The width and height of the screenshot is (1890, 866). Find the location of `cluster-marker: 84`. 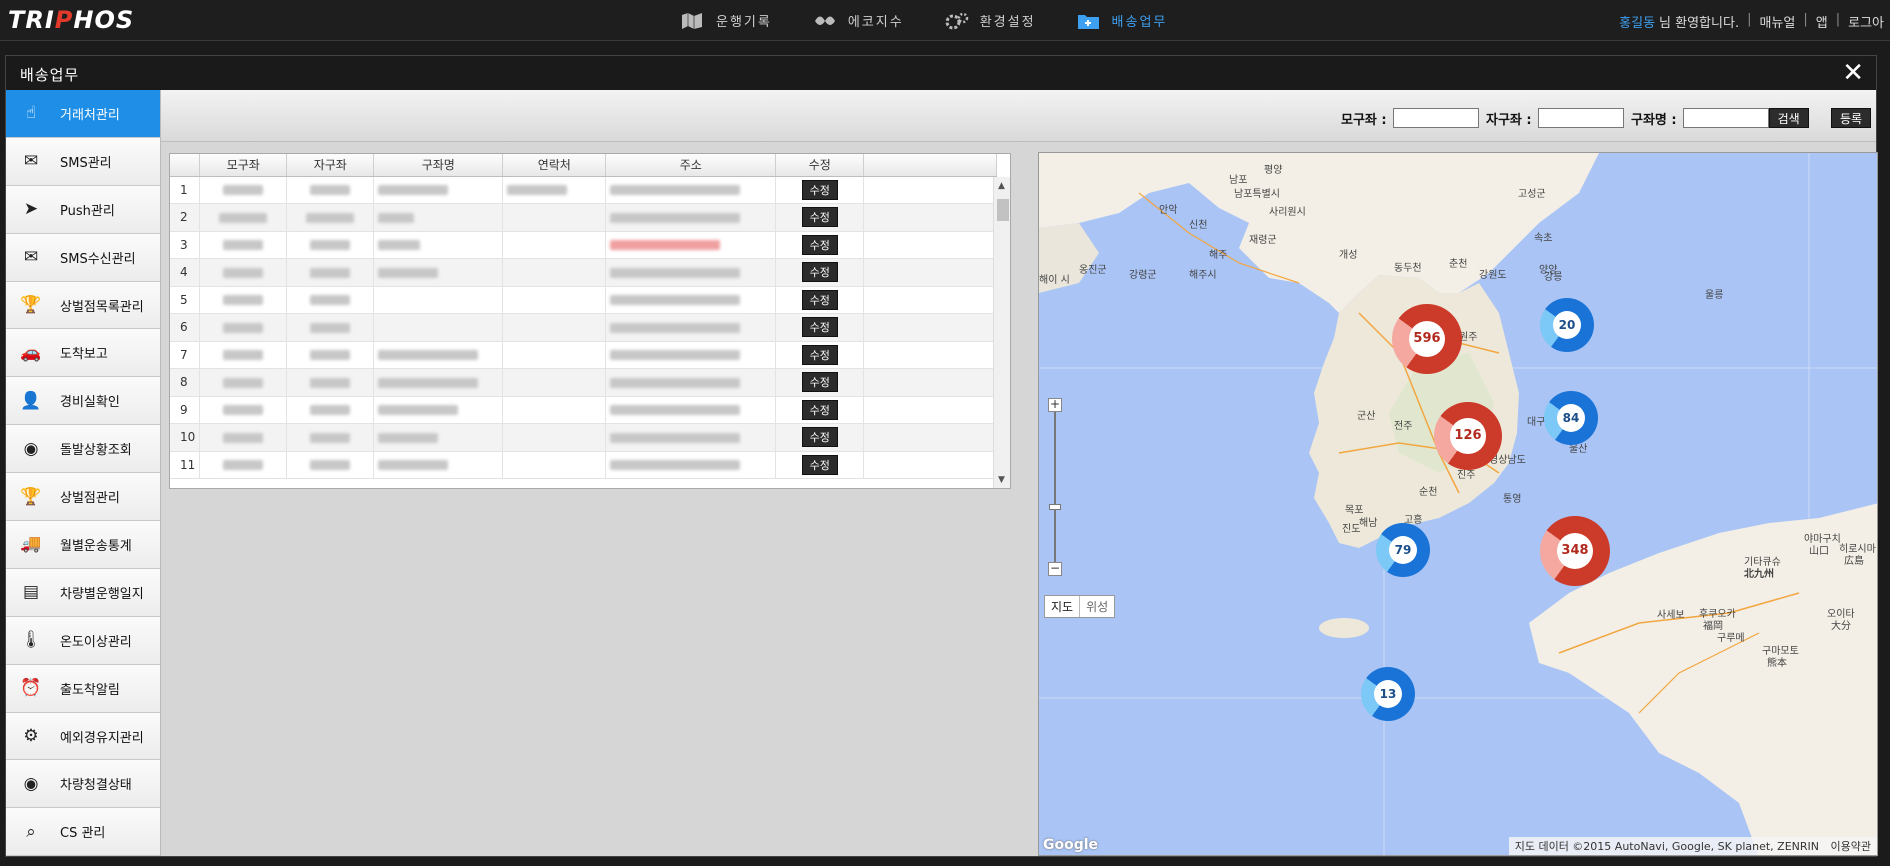

cluster-marker: 84 is located at coordinates (1571, 418).